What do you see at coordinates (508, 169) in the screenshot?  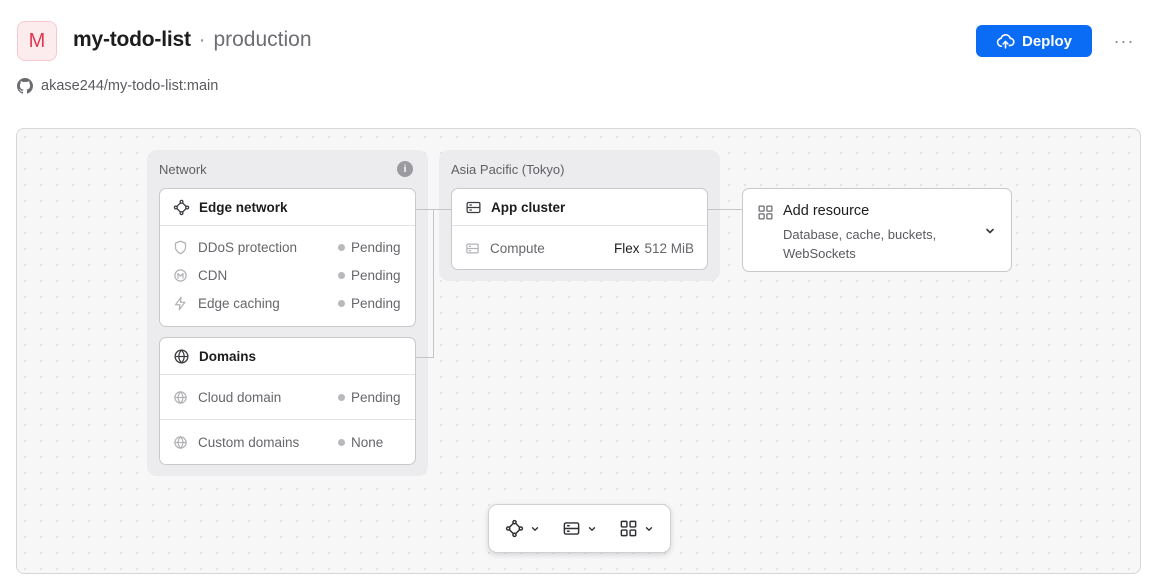 I see `region-group-label: Asia Pacific (Tokyo)` at bounding box center [508, 169].